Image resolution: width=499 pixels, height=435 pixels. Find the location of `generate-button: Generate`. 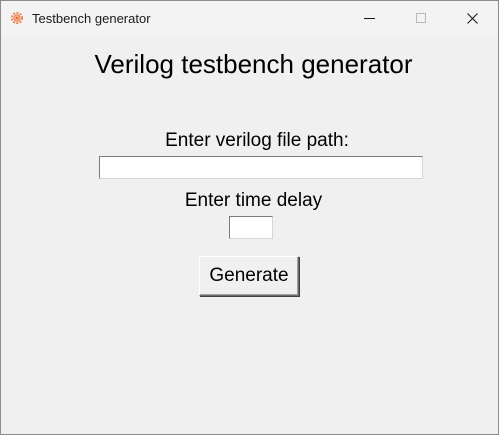

generate-button: Generate is located at coordinates (249, 276).